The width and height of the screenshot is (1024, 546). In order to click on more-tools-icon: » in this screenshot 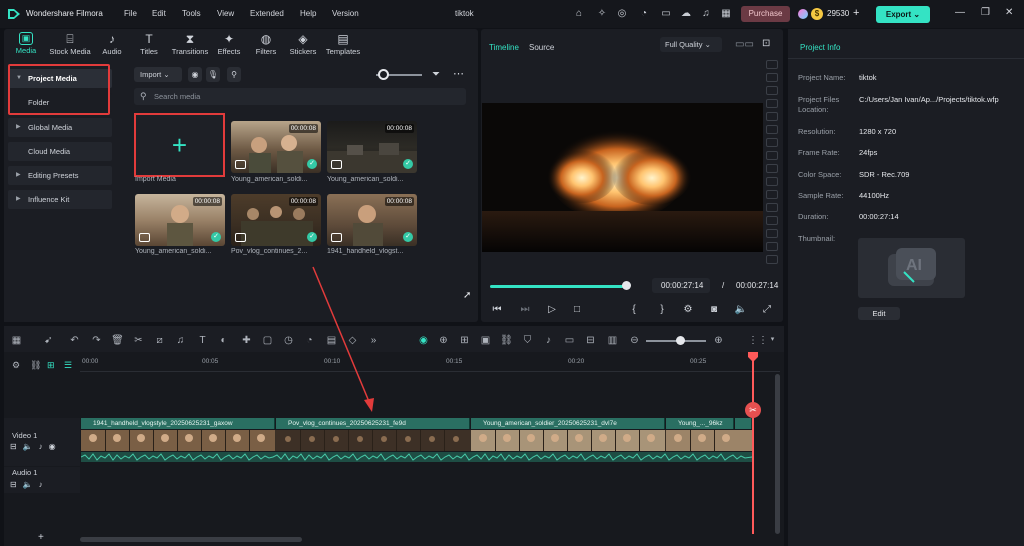, I will do `click(373, 340)`.